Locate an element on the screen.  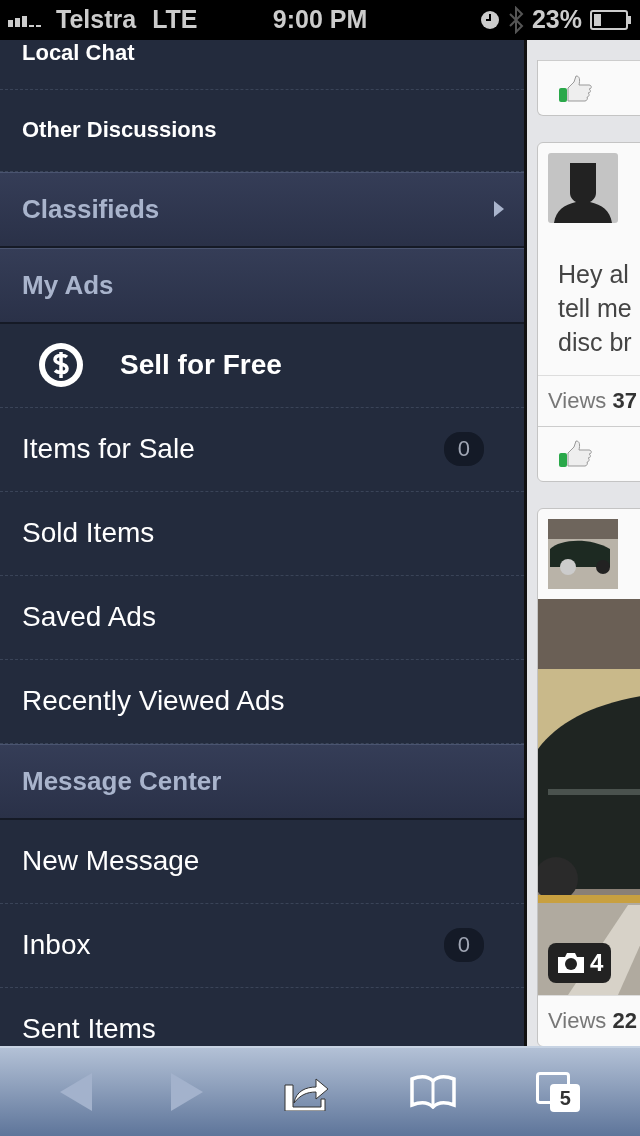
post-text: Hey al is located at coordinates (594, 274).